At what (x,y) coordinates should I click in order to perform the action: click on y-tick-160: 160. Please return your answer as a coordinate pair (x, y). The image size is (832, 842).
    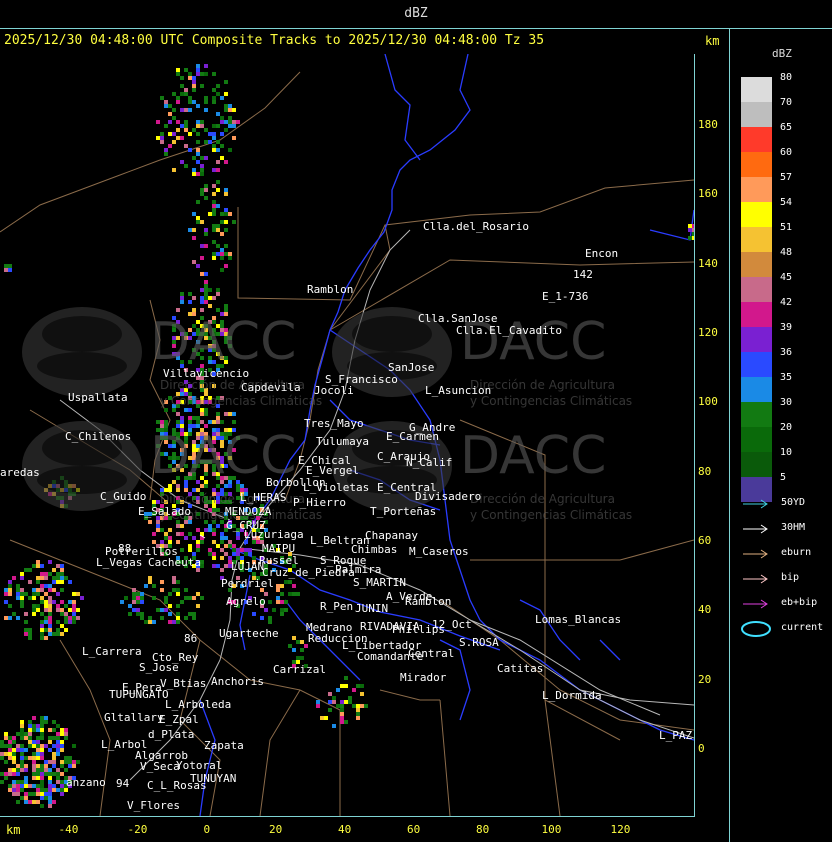
    Looking at the image, I should click on (708, 194).